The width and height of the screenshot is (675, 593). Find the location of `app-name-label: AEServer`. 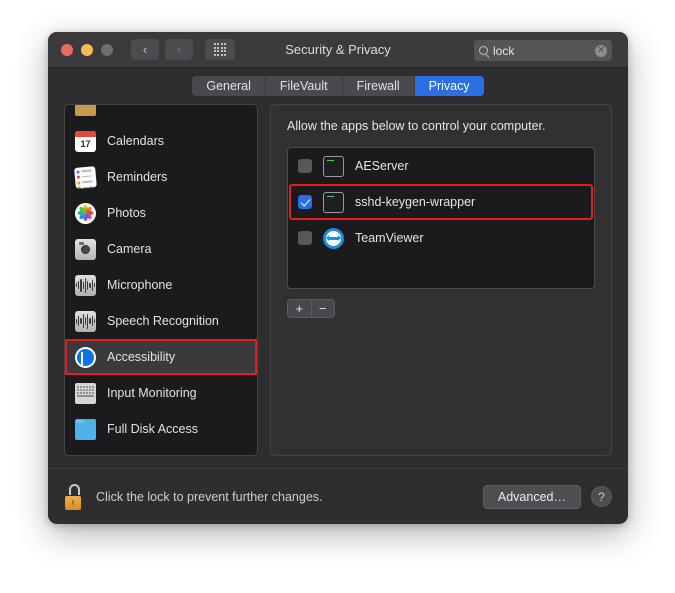

app-name-label: AEServer is located at coordinates (382, 166).